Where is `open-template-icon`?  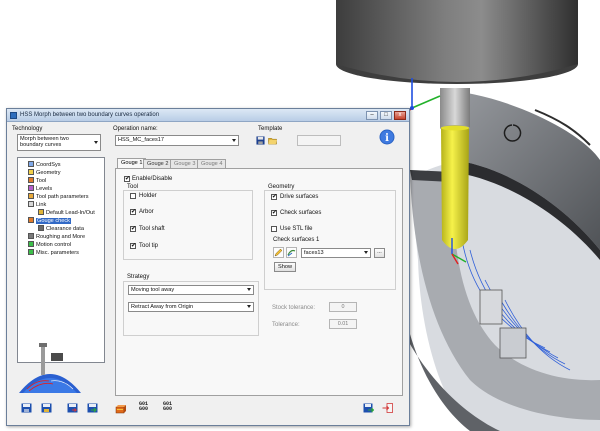 open-template-icon is located at coordinates (272, 140).